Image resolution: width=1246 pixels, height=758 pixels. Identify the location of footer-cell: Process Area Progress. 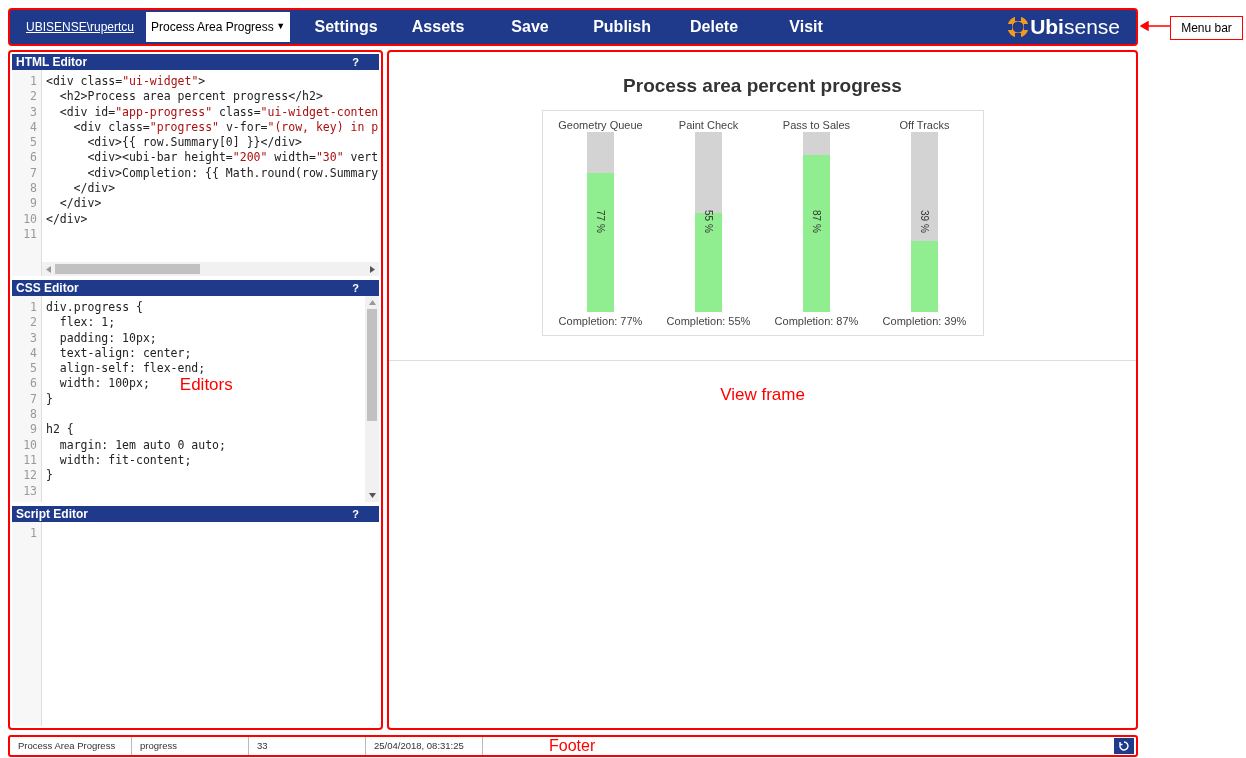
(71, 746).